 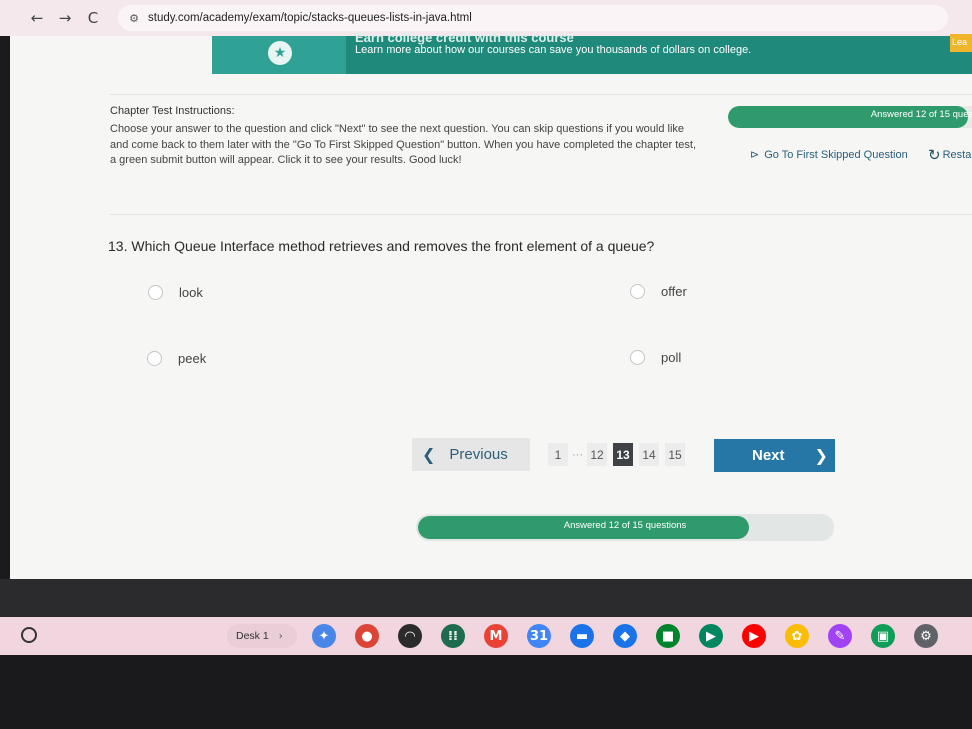 What do you see at coordinates (93, 18) in the screenshot?
I see `reload-icon: C` at bounding box center [93, 18].